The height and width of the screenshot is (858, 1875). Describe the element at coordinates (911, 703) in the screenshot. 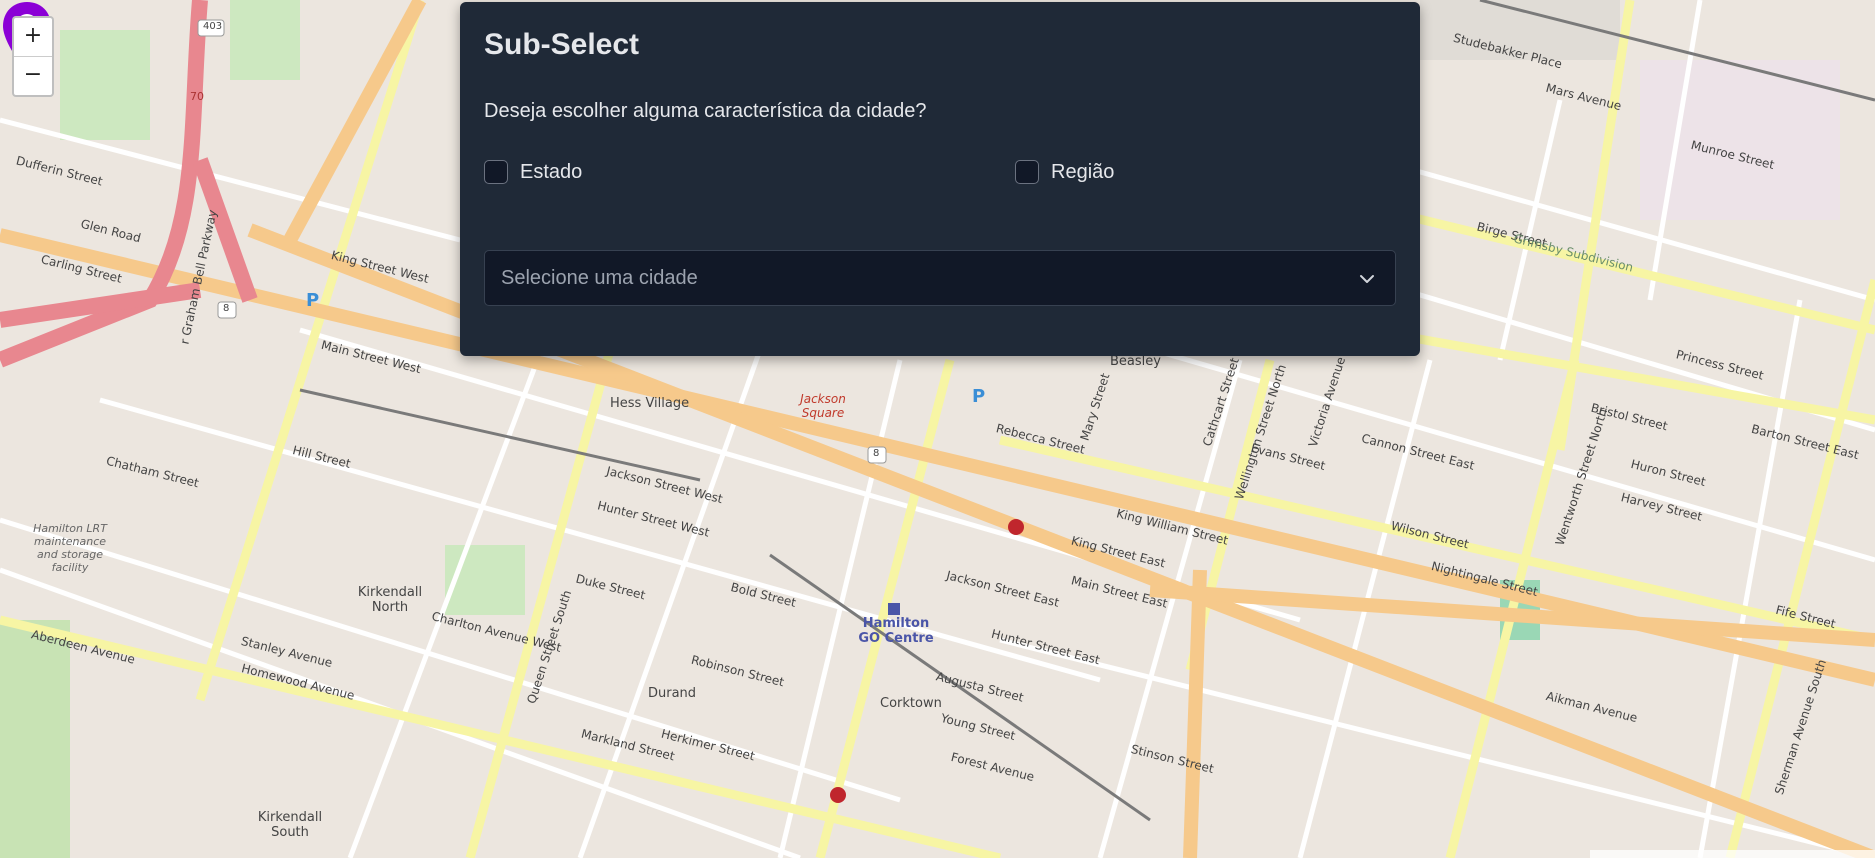

I see `place-label: Corktown` at that location.